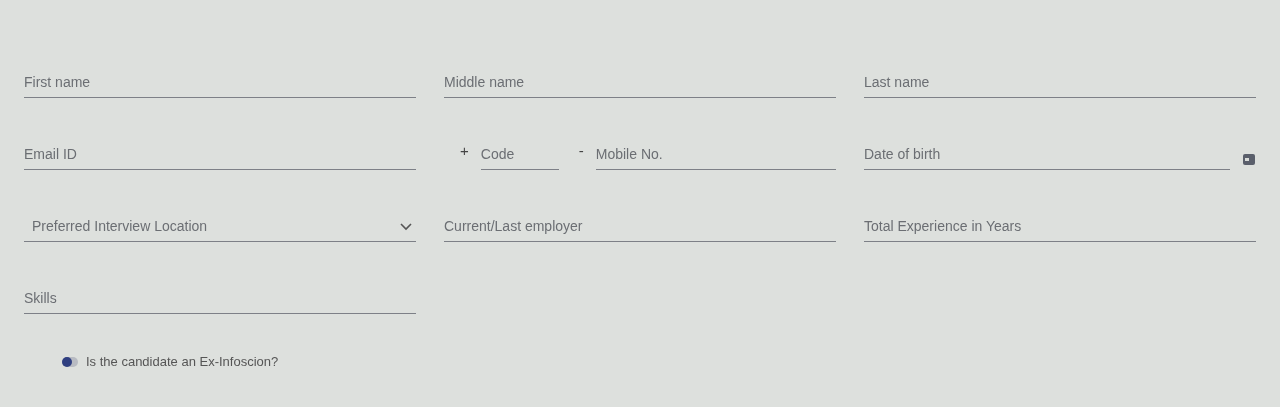 This screenshot has height=407, width=1280. What do you see at coordinates (464, 150) in the screenshot?
I see `plus-sign: +` at bounding box center [464, 150].